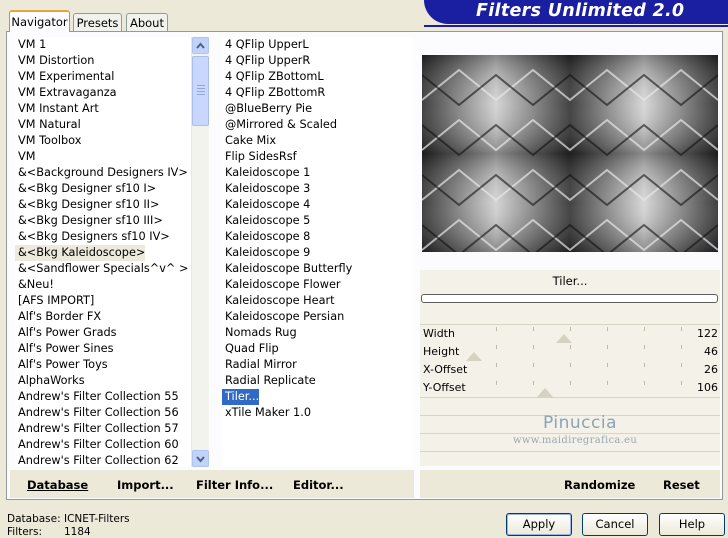 This screenshot has width=728, height=538. What do you see at coordinates (692, 524) in the screenshot?
I see `help-button: Help` at bounding box center [692, 524].